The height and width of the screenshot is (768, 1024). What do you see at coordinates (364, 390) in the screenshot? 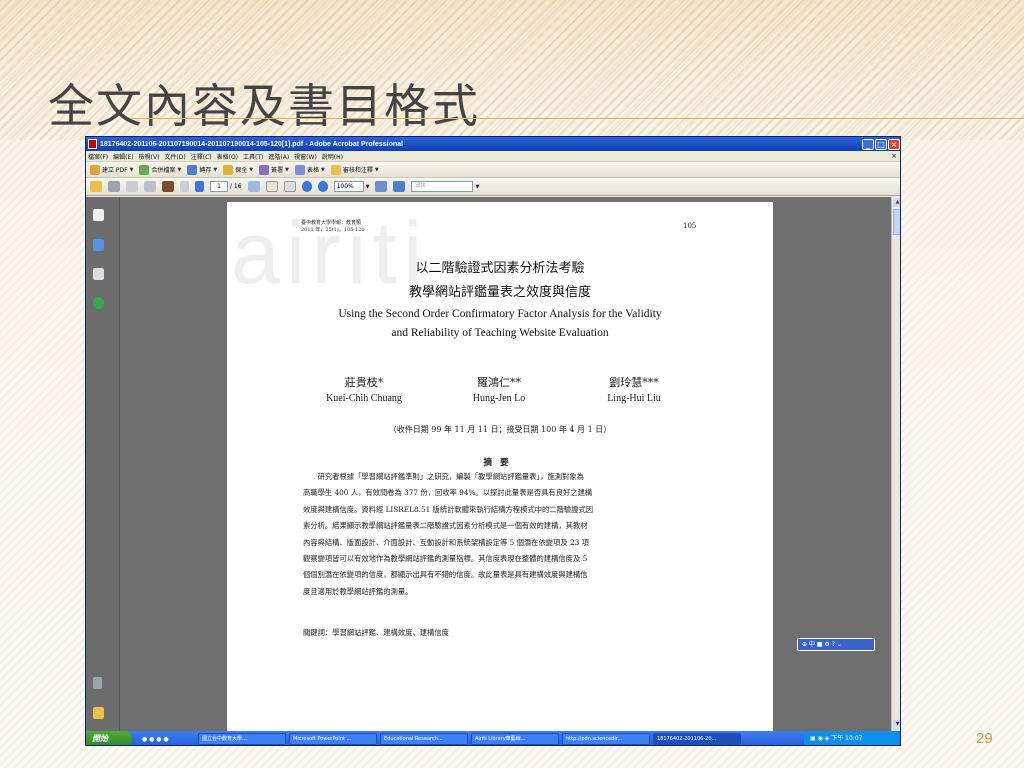
I see `author-1: 莊貴枝* Kuei-Chih Chuang` at bounding box center [364, 390].